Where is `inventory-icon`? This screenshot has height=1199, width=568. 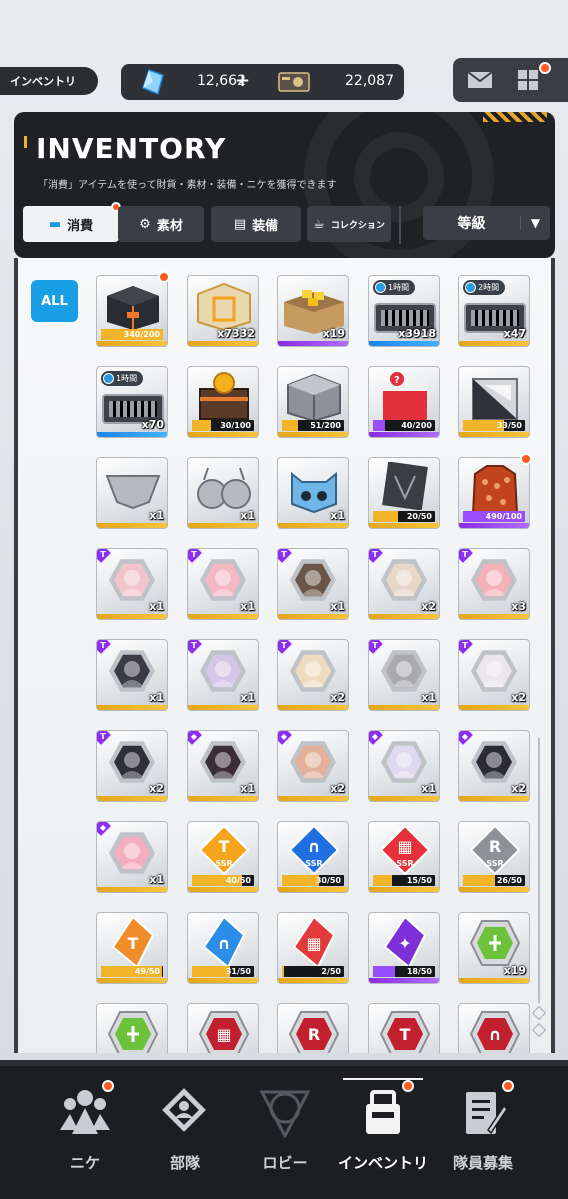
inventory-icon is located at coordinates (383, 1112).